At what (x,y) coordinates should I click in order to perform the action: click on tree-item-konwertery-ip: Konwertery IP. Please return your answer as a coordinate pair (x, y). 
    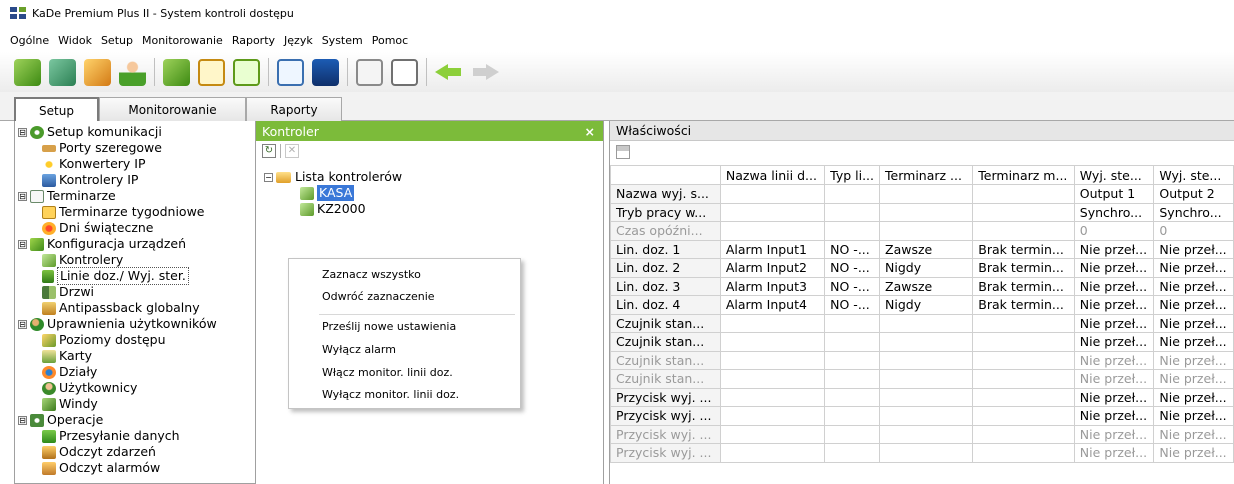
    Looking at the image, I should click on (94, 164).